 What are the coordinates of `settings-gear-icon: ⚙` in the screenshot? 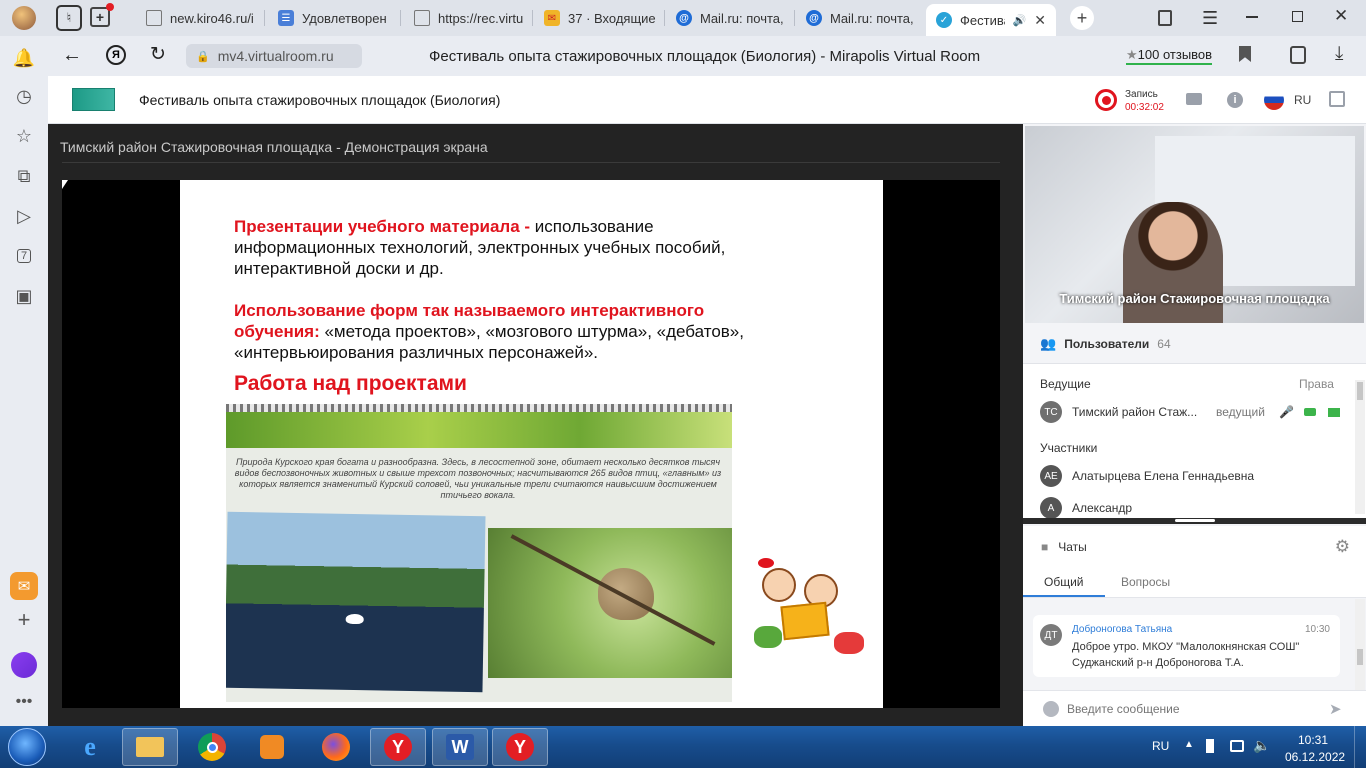 It's located at (1342, 547).